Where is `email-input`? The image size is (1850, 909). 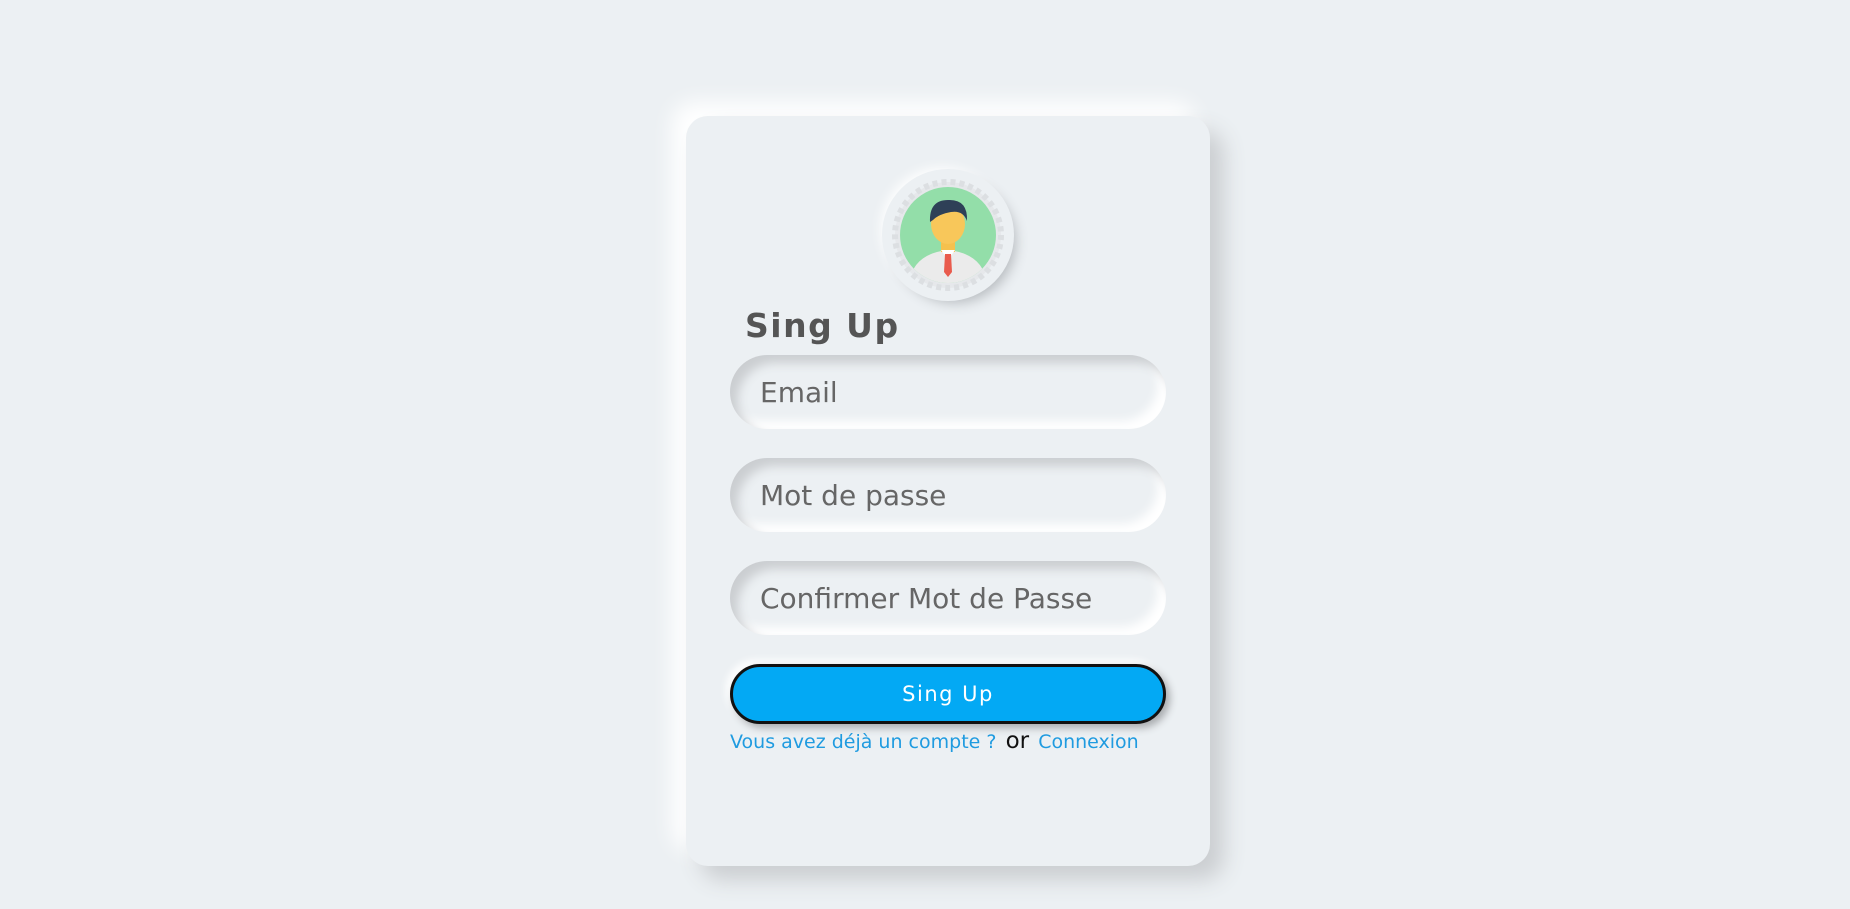
email-input is located at coordinates (948, 392).